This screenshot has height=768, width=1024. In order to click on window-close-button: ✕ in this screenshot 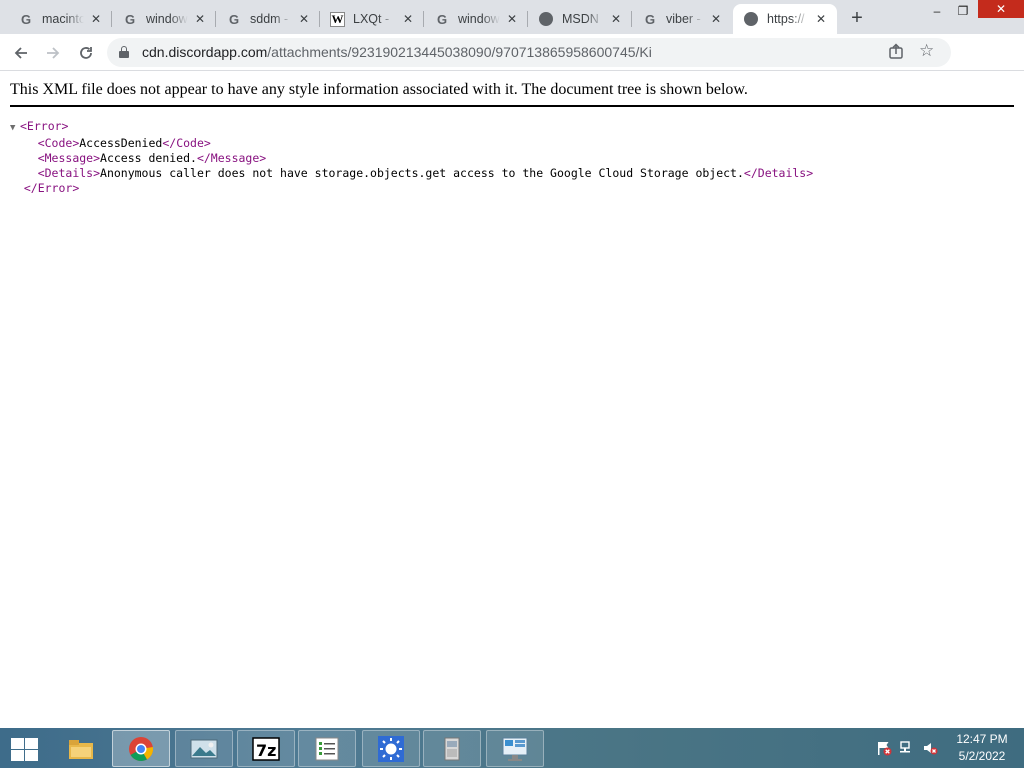, I will do `click(1001, 9)`.